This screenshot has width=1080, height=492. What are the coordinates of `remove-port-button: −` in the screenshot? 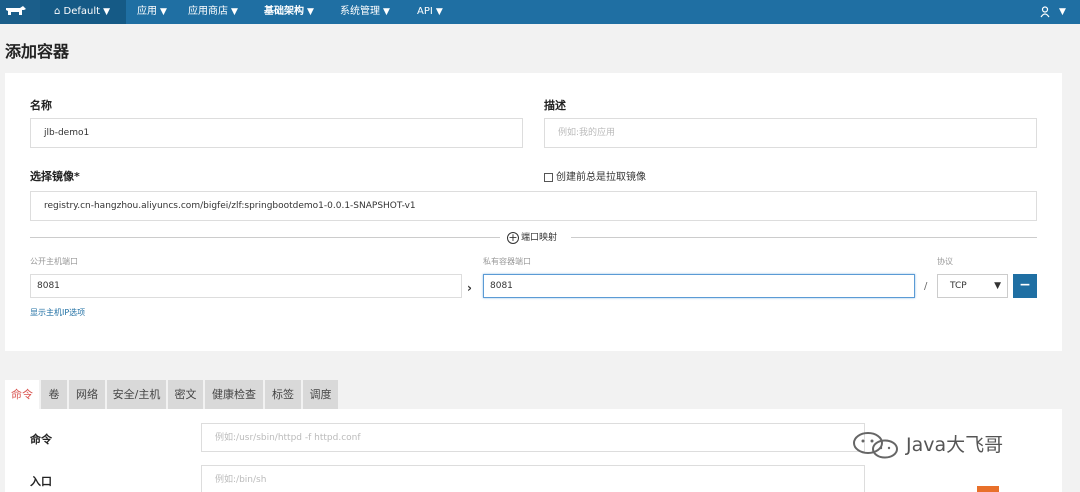 It's located at (1025, 286).